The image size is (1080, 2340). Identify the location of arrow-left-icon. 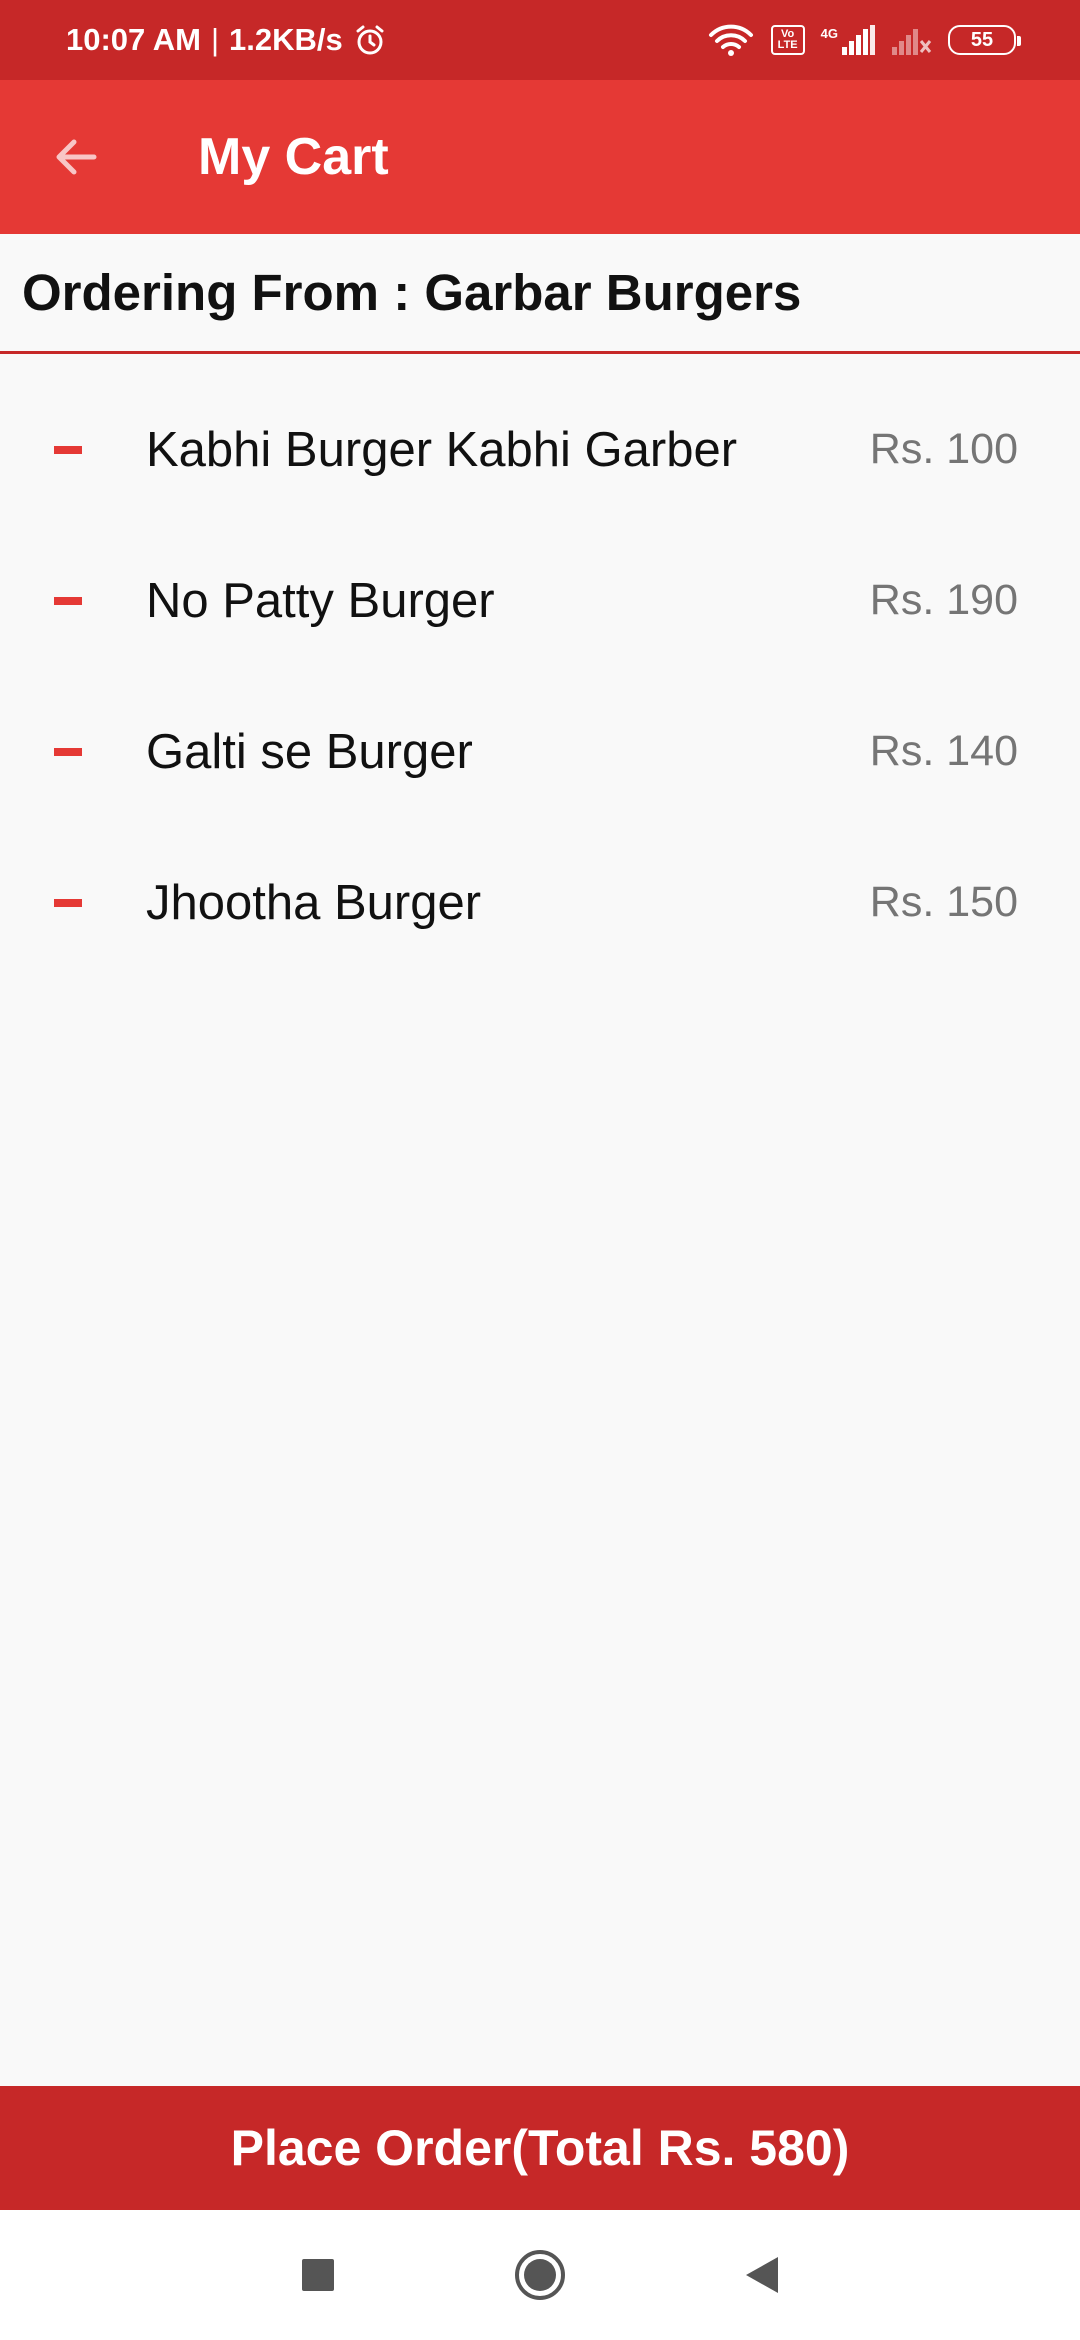
(76, 157).